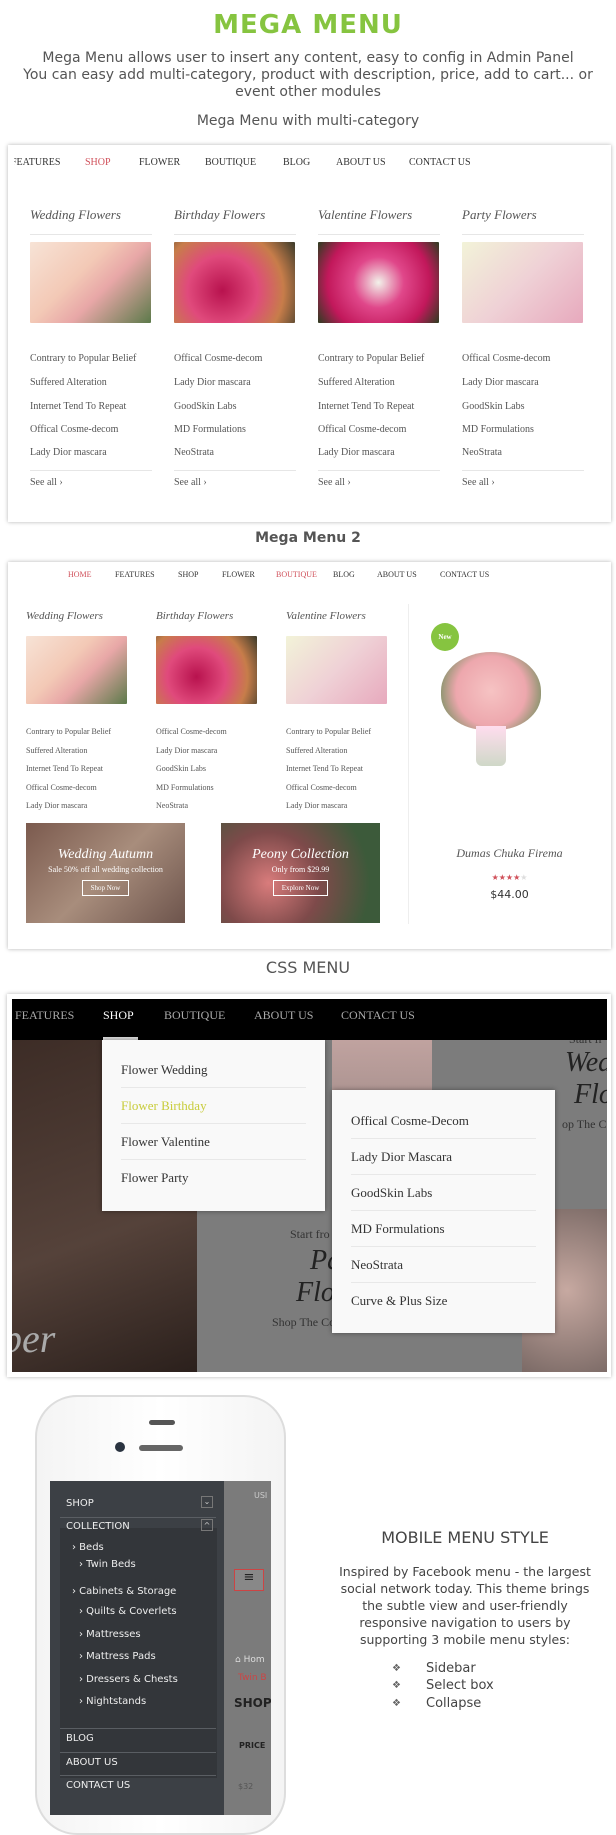 The width and height of the screenshot is (616, 1835). Describe the element at coordinates (98, 1785) in the screenshot. I see `menu-item: CONTACT US` at that location.